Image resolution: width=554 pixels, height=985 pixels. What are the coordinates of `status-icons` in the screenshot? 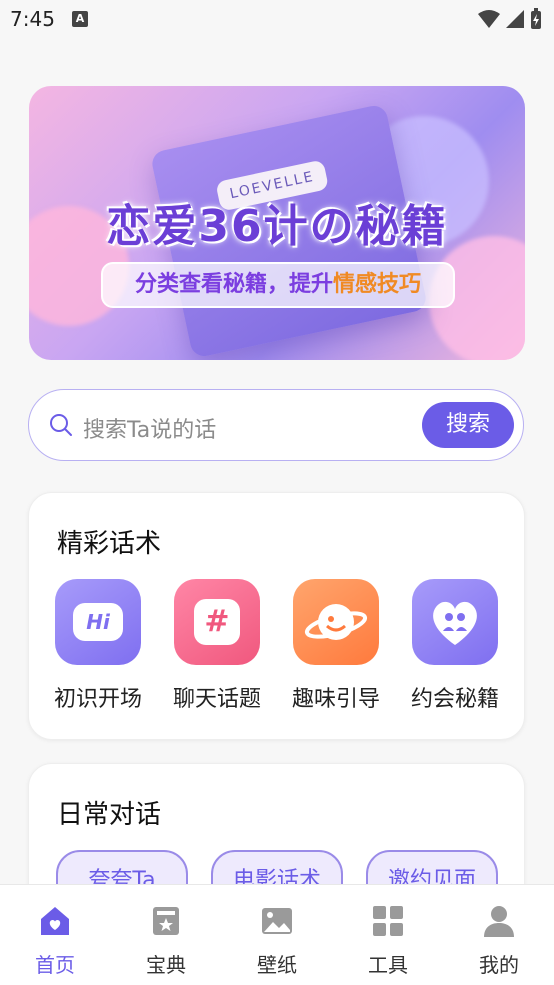 It's located at (510, 19).